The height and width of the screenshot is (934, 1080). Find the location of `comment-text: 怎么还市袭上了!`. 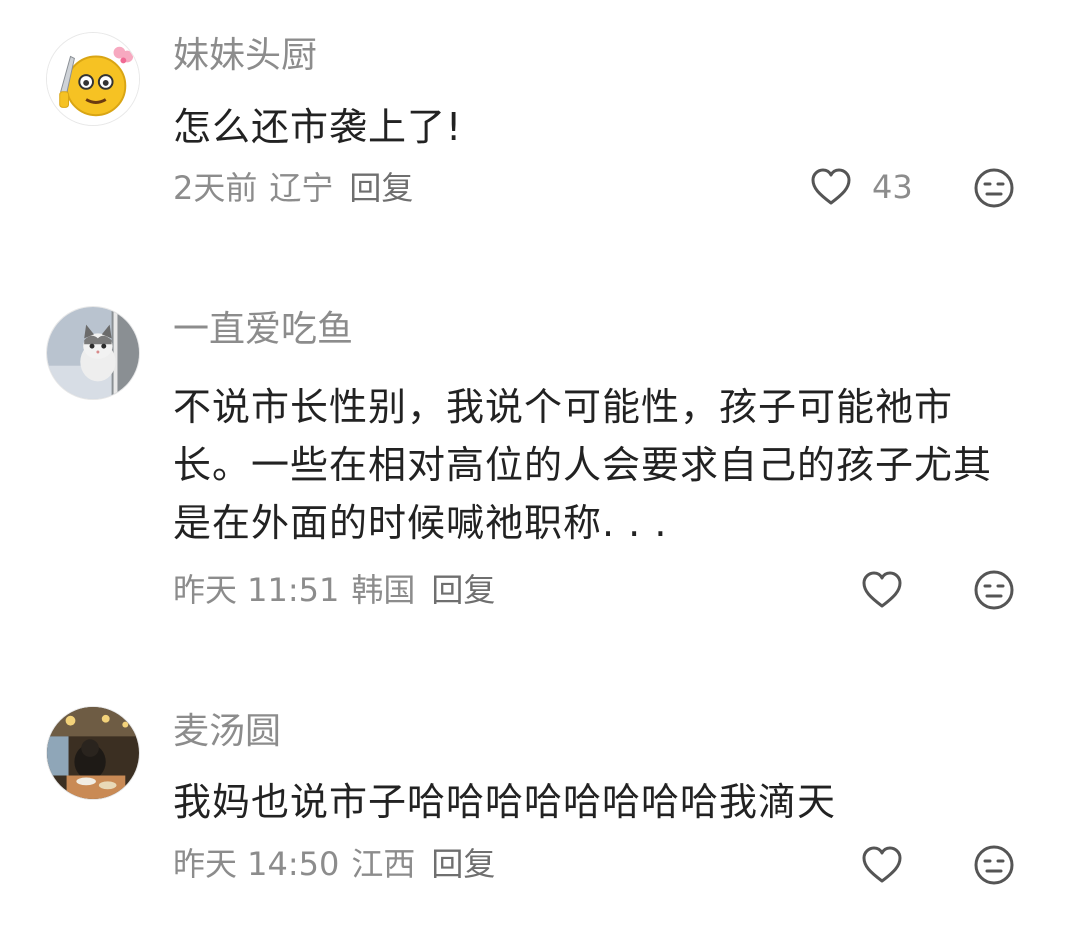

comment-text: 怎么还市袭上了! is located at coordinates (318, 127).